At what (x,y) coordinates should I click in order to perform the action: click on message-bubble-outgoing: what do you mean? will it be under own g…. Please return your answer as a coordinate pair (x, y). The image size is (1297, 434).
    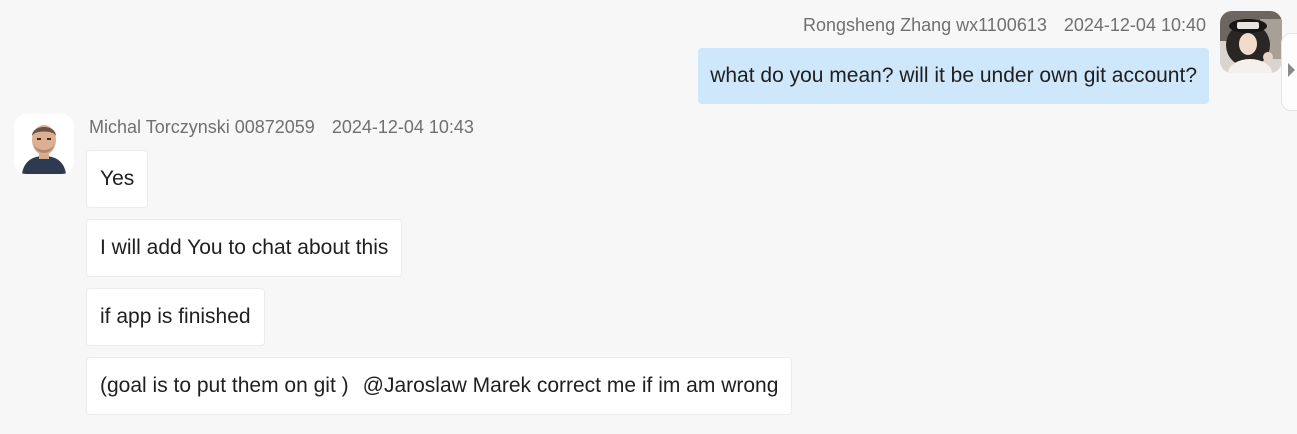
    Looking at the image, I should click on (953, 76).